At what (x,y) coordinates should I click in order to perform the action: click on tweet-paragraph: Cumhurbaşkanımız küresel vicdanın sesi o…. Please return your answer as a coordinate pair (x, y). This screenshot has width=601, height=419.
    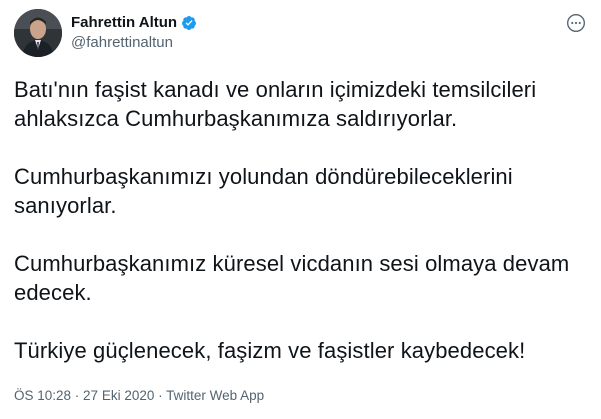
    Looking at the image, I should click on (292, 278).